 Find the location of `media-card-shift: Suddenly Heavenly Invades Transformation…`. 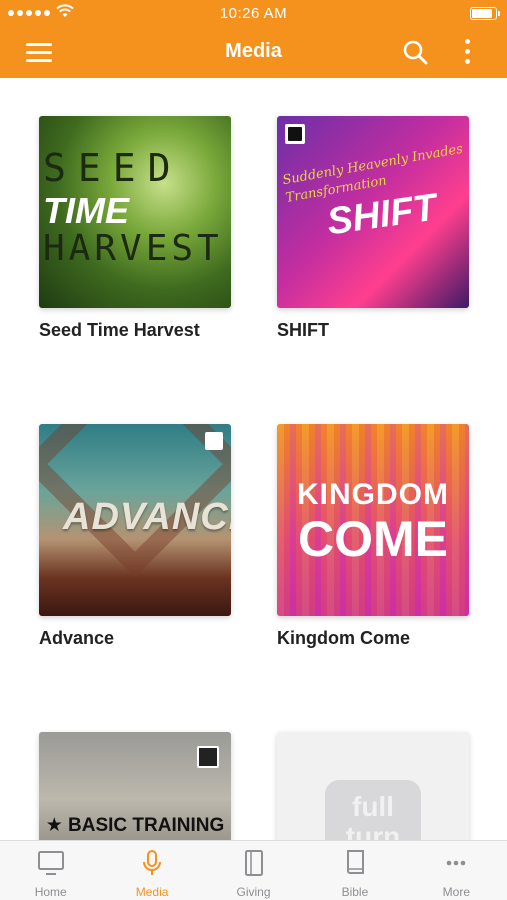

media-card-shift: Suddenly Heavenly Invades Transformation… is located at coordinates (373, 228).